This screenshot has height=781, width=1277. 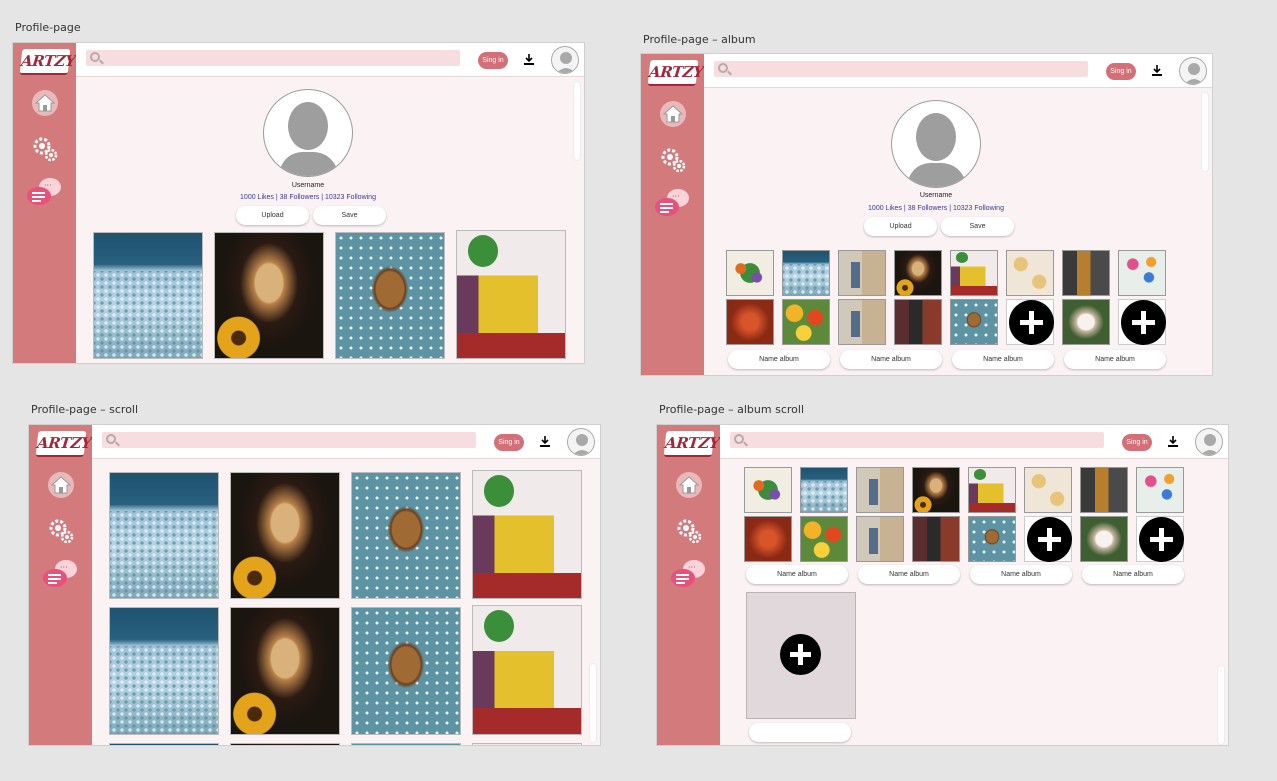 What do you see at coordinates (801, 655) in the screenshot?
I see `new-album-card` at bounding box center [801, 655].